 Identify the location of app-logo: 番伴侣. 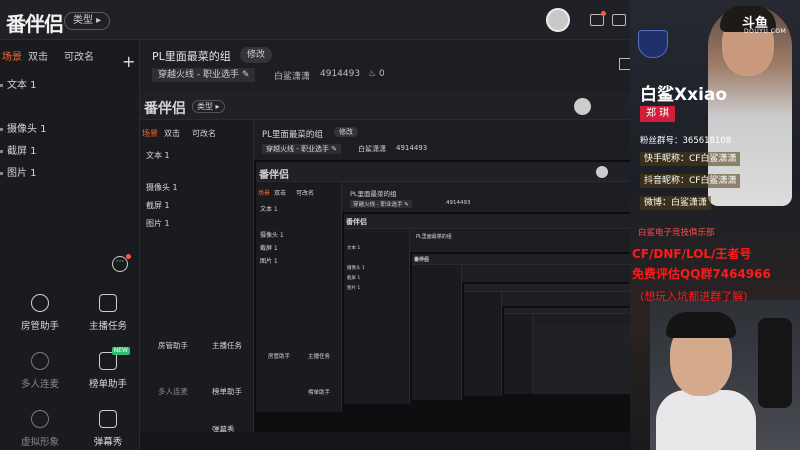
(35, 24).